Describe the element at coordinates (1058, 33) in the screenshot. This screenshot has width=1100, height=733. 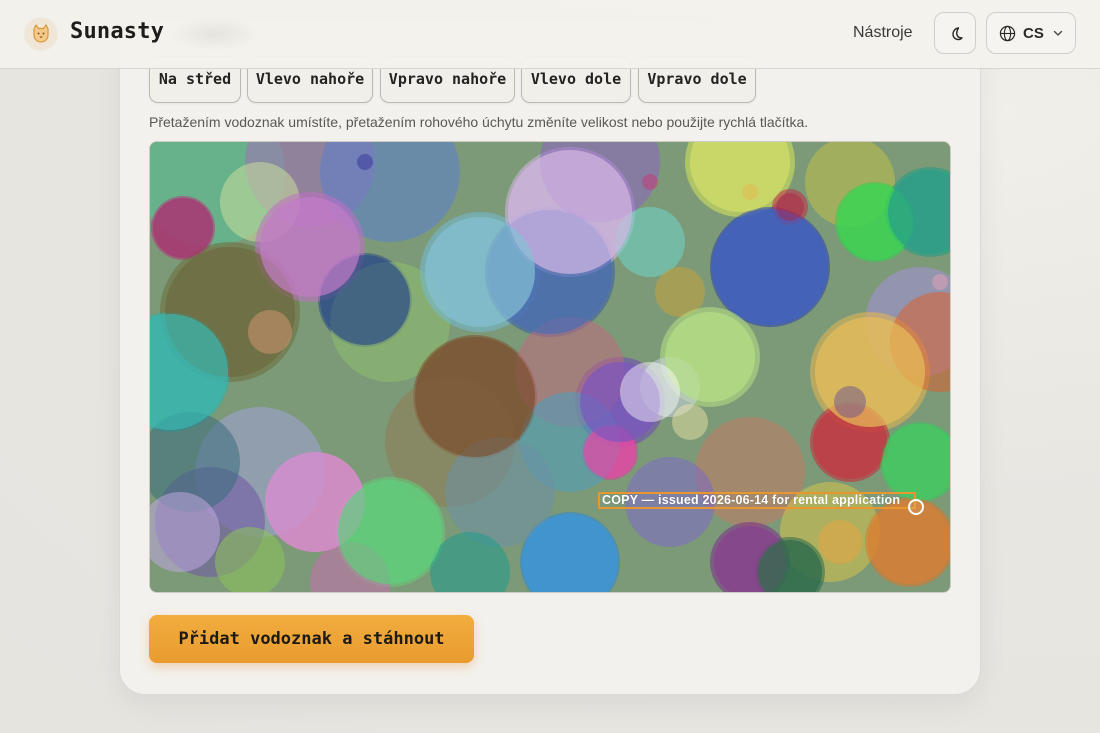
I see `chevron-down-icon` at that location.